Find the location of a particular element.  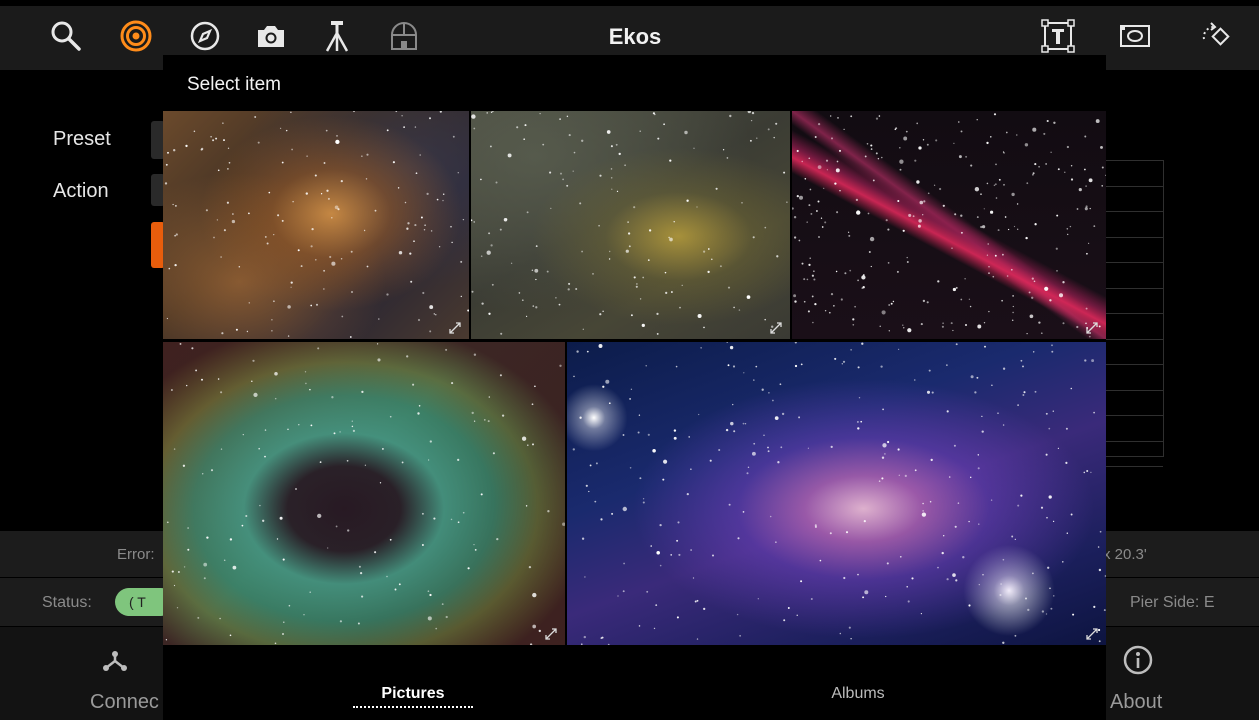

app-title: Ekos is located at coordinates (635, 36).